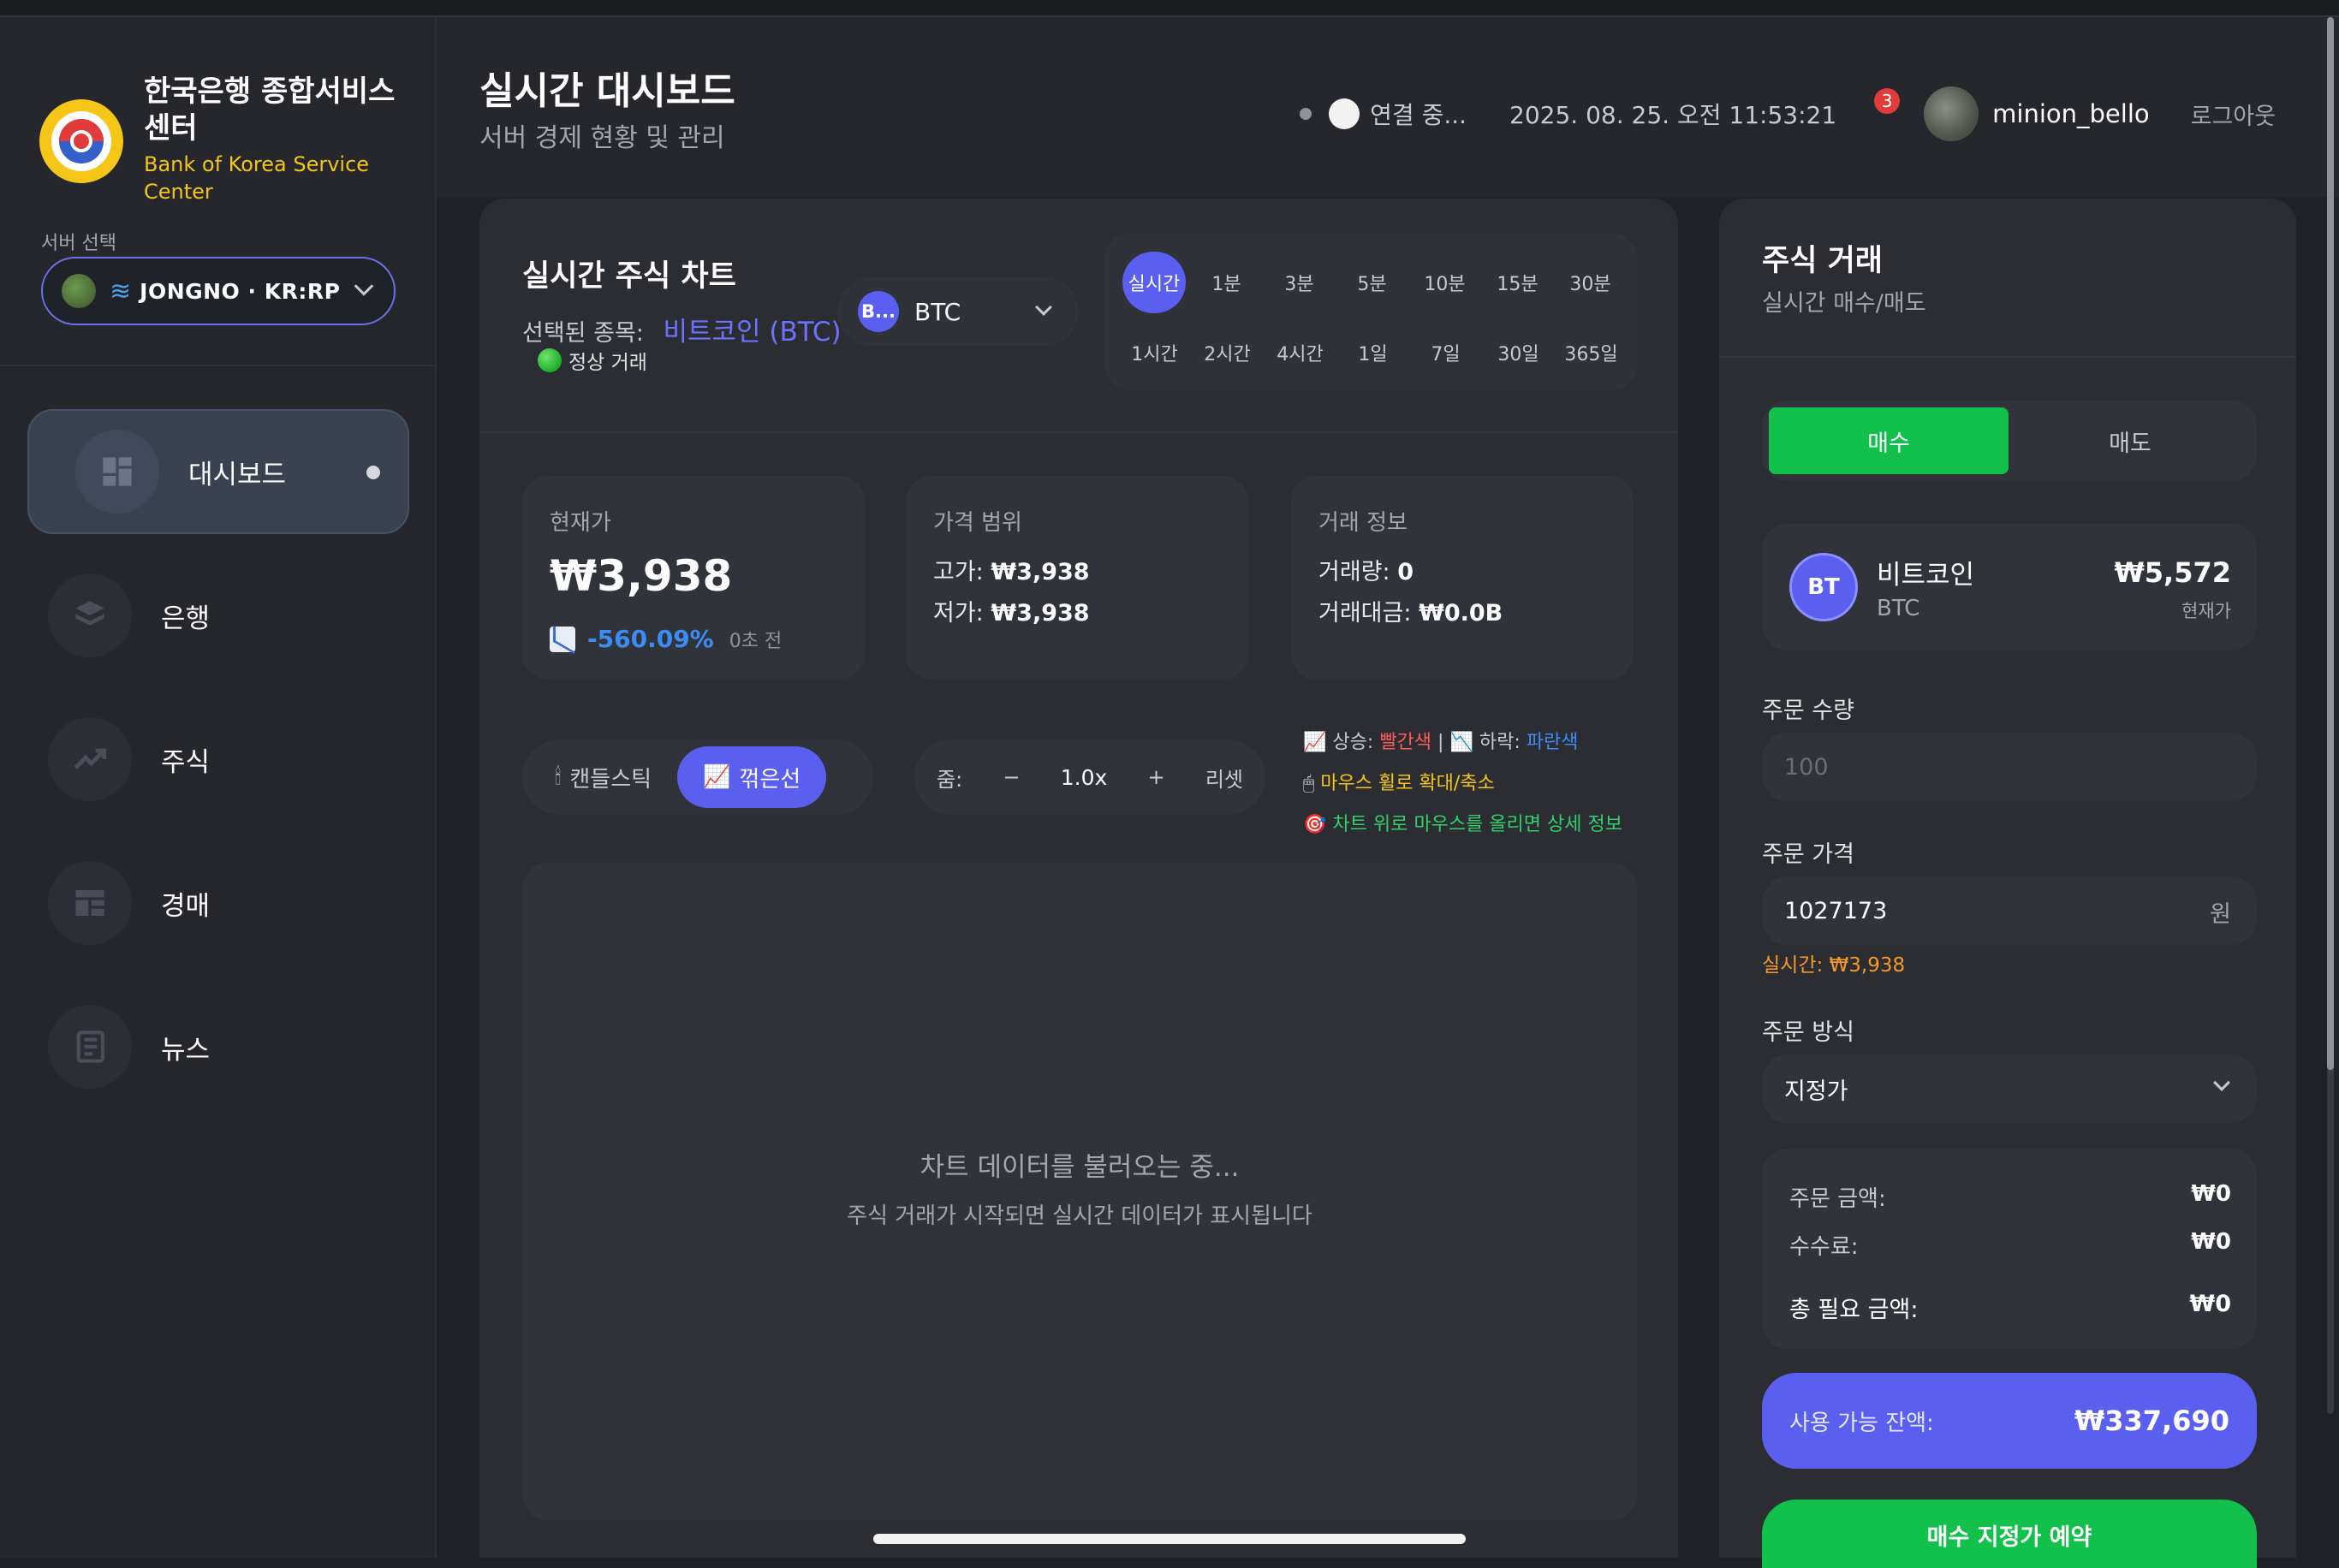  What do you see at coordinates (2233, 114) in the screenshot?
I see `logout-button: 로그아웃` at bounding box center [2233, 114].